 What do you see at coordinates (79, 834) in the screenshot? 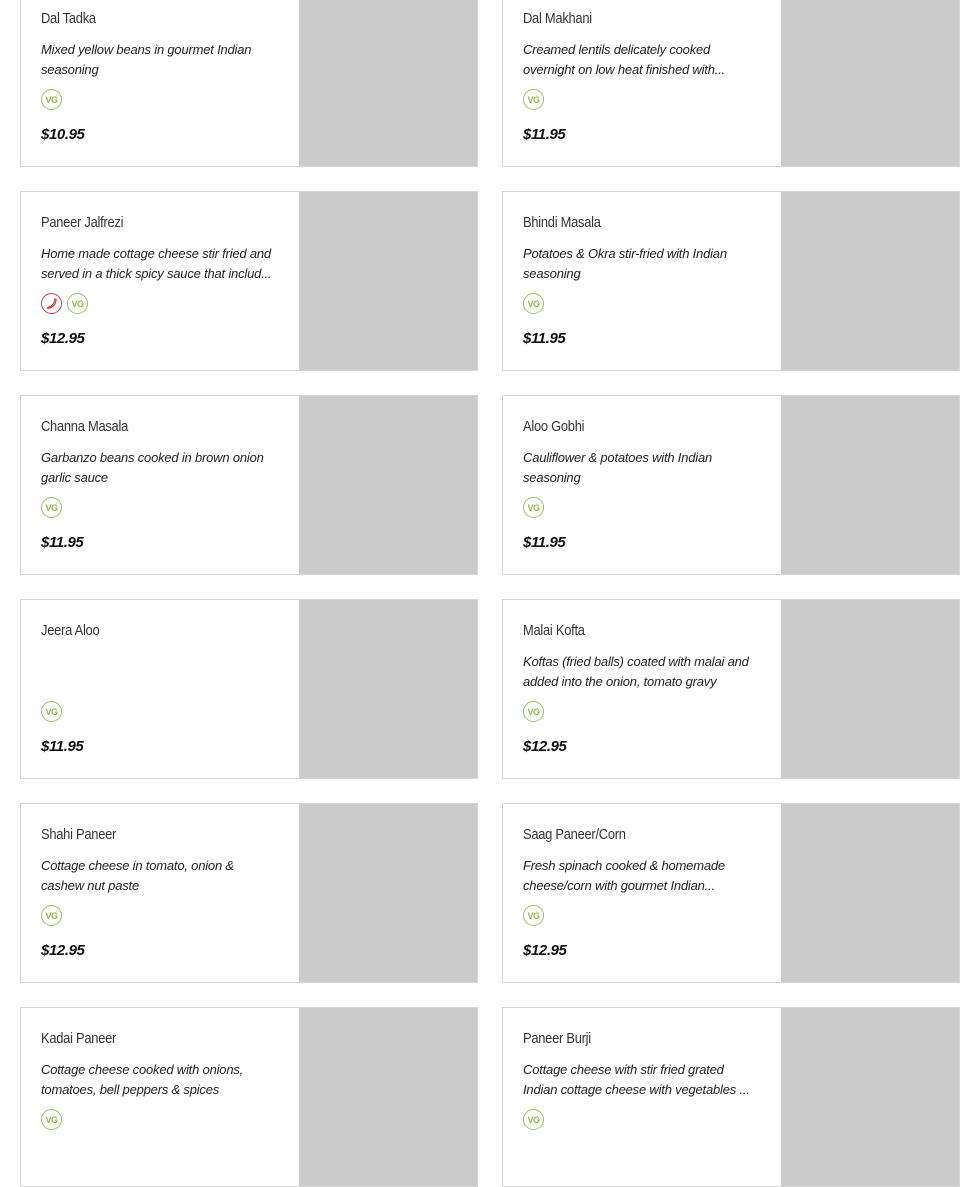
I see `menu-item-name: Shahi Paneer` at bounding box center [79, 834].